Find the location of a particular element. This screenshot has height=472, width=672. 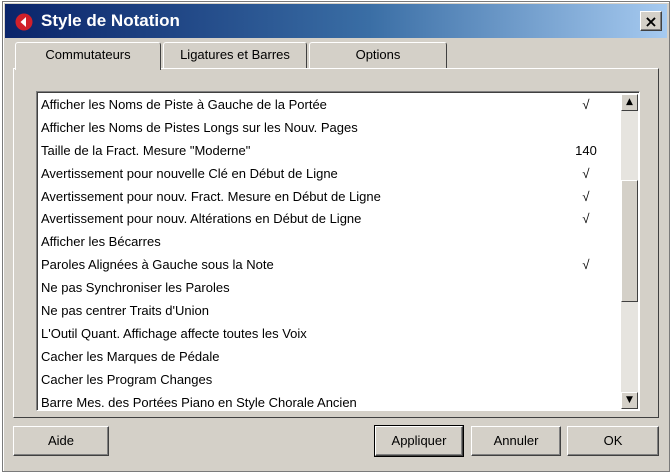

arrow-up-icon: ▲ is located at coordinates (629, 102).